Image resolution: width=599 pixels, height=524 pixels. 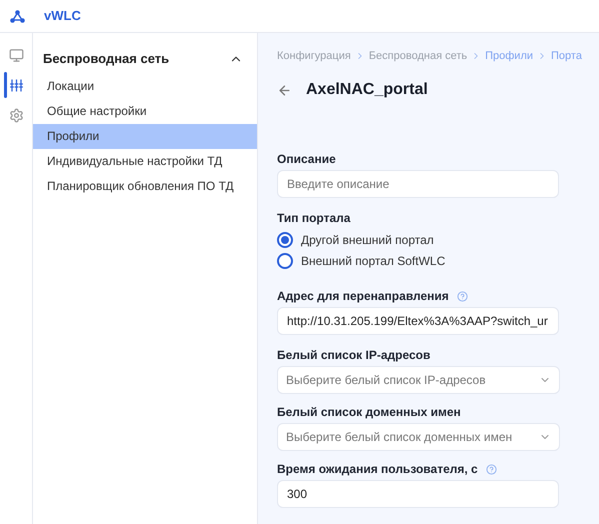 I want to click on field-label: Адрес для перенаправления, so click(x=363, y=296).